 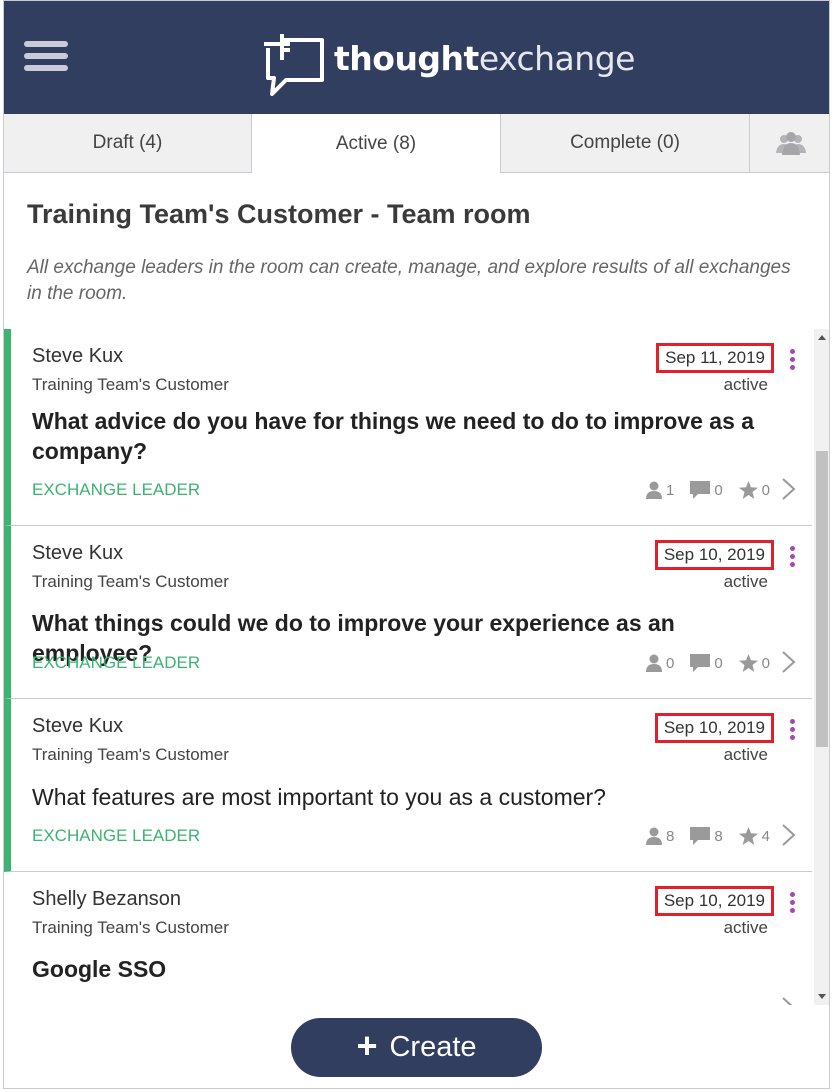 What do you see at coordinates (367, 1045) in the screenshot?
I see `plus-icon: +` at bounding box center [367, 1045].